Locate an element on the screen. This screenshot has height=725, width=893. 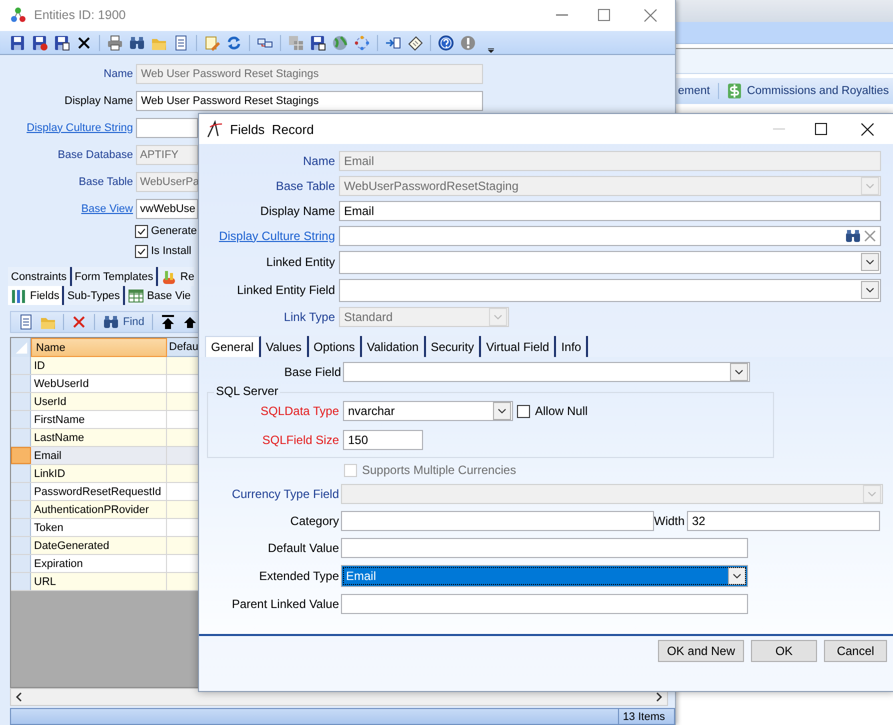
dialog-button: OK and New is located at coordinates (701, 651).